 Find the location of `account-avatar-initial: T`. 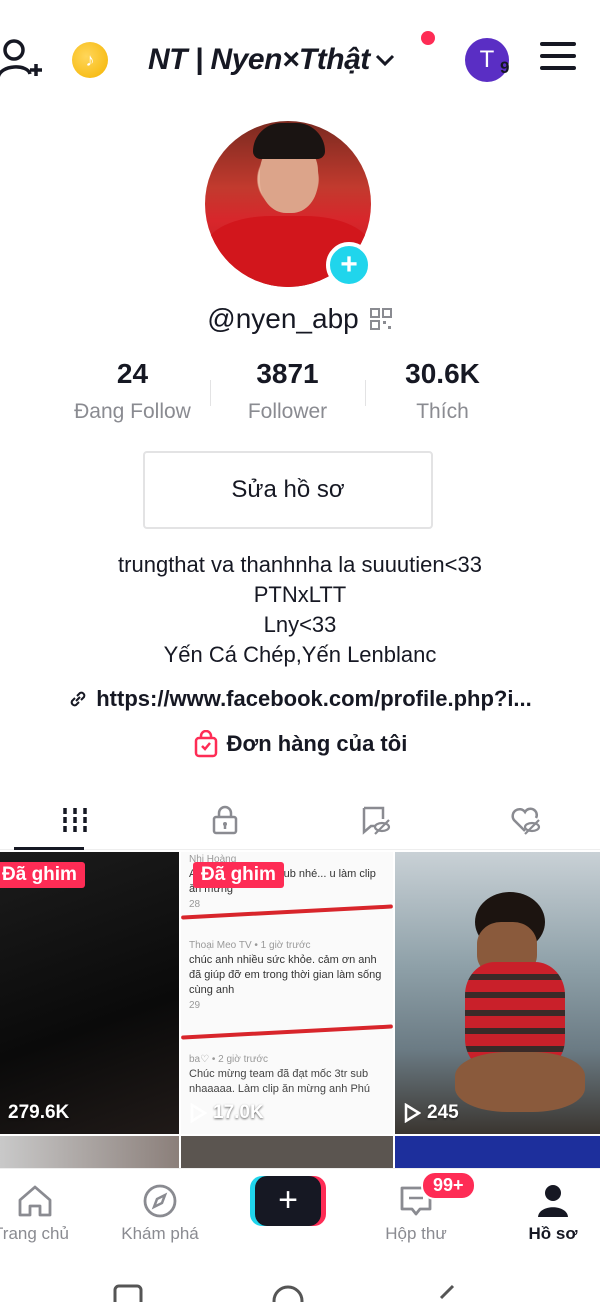

account-avatar-initial: T is located at coordinates (487, 59).